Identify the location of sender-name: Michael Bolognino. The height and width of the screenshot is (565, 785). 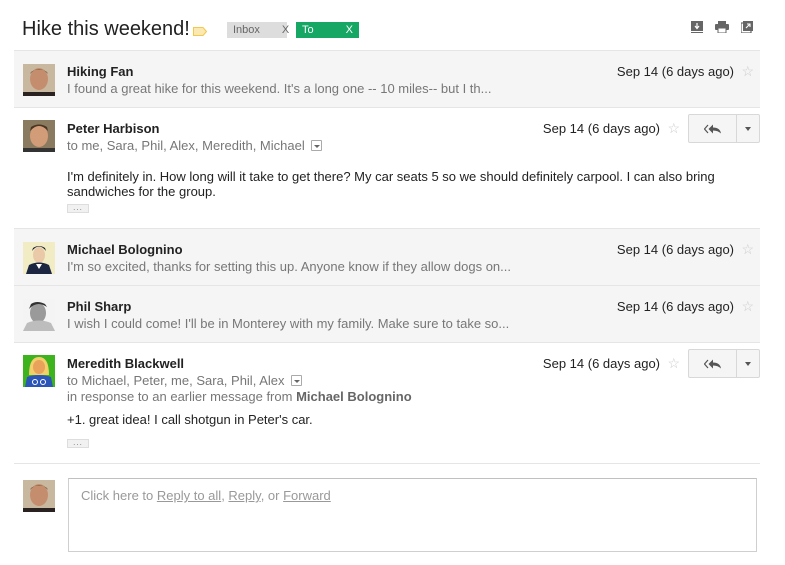
(125, 249).